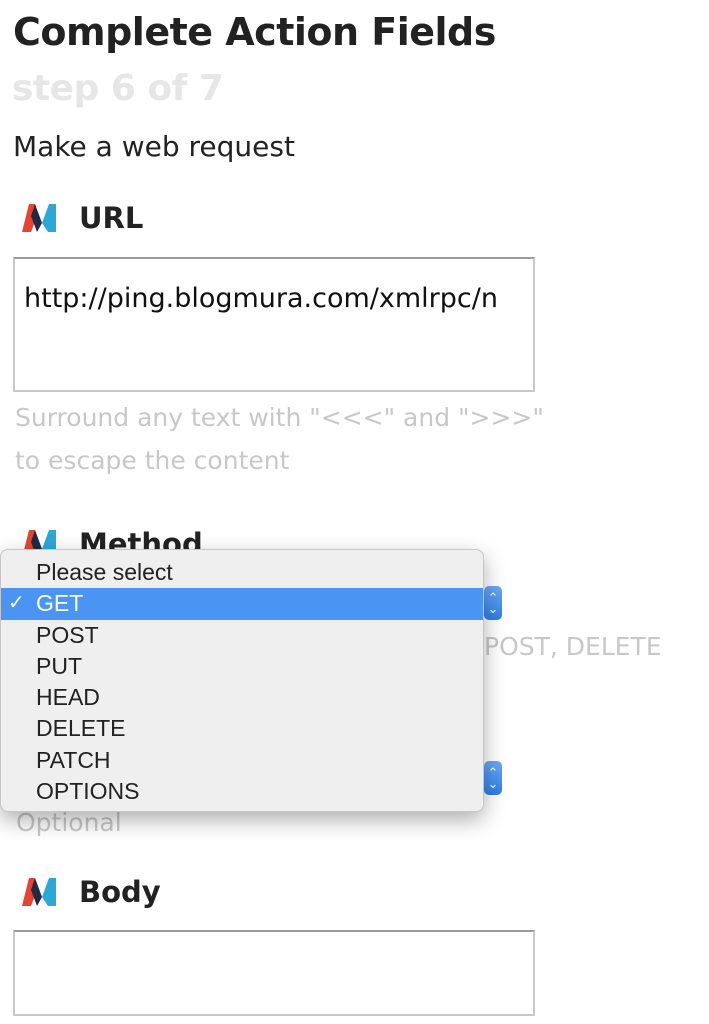 This screenshot has height=1024, width=709. Describe the element at coordinates (69, 822) in the screenshot. I see `content-type-hint: Optional` at that location.